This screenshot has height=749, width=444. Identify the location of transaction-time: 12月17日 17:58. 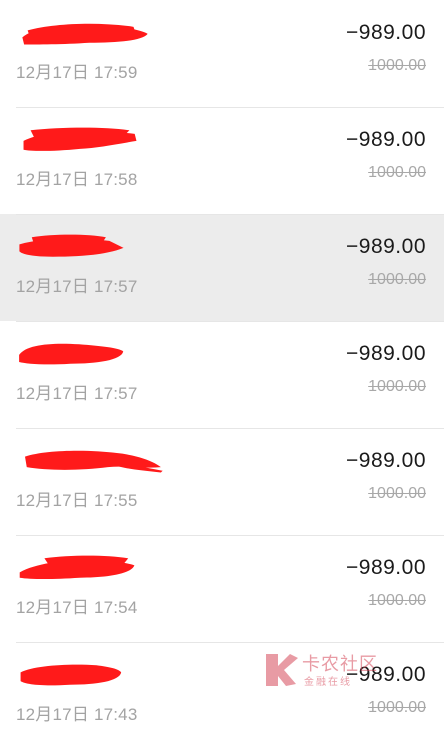
(77, 179).